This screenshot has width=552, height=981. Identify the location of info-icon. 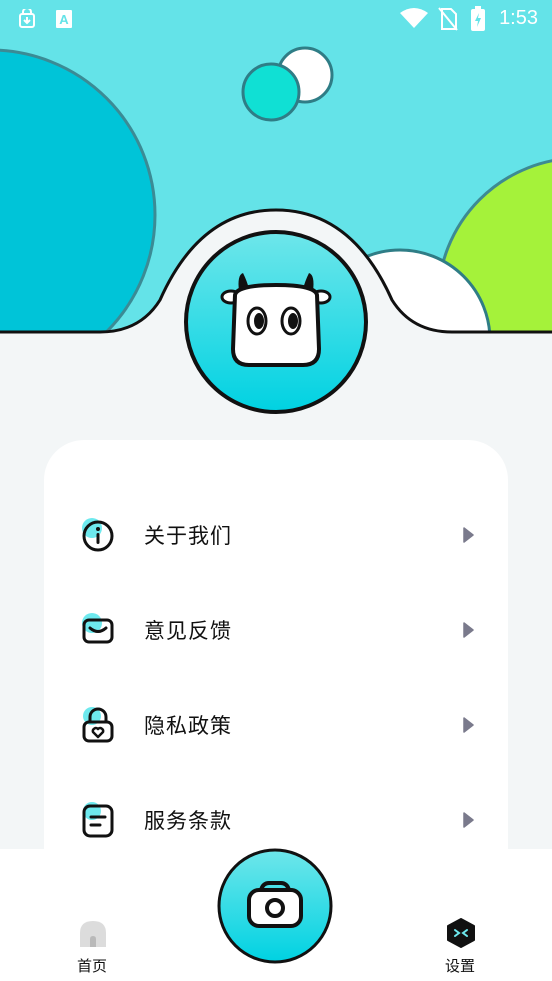
(98, 535).